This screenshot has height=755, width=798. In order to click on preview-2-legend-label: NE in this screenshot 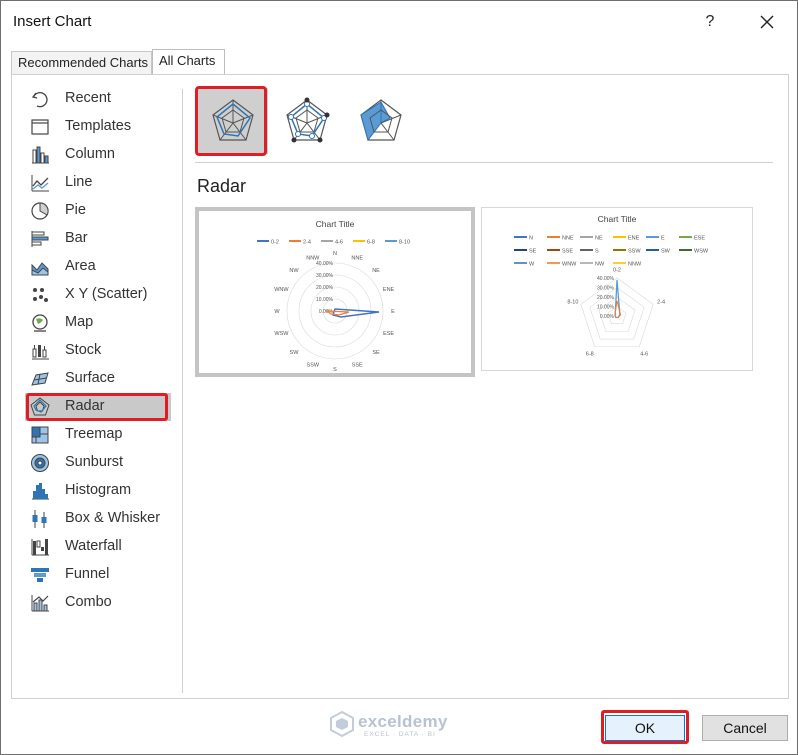, I will do `click(599, 239)`.